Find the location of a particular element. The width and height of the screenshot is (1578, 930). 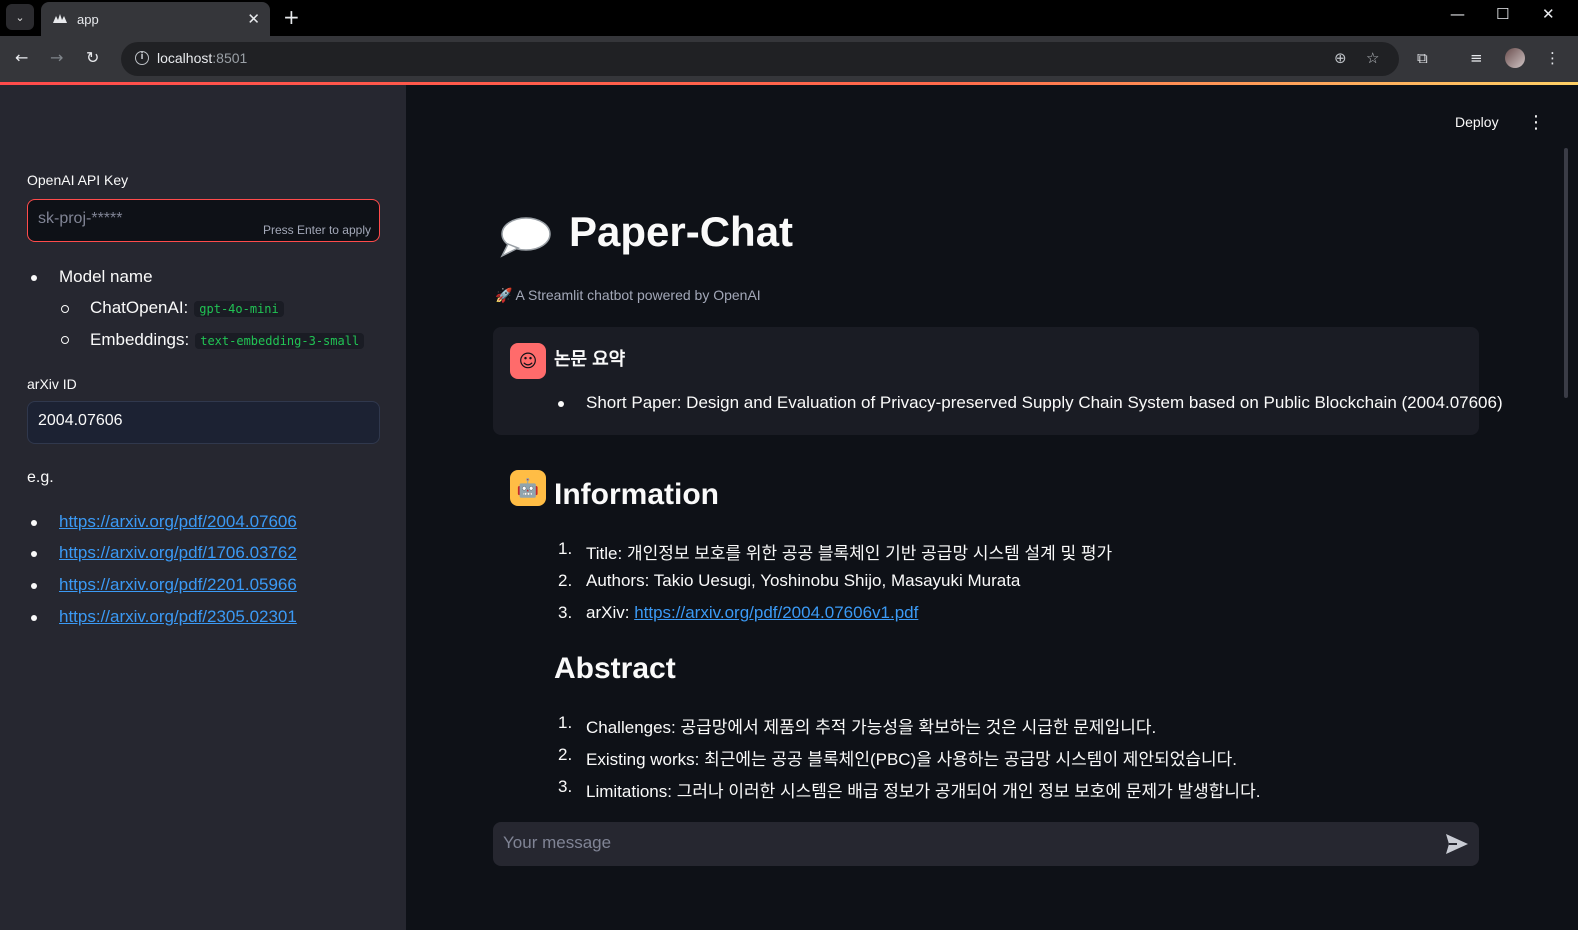

browser-tabbar: ⌄ app ✕ + — ☐ ✕ is located at coordinates (789, 18).